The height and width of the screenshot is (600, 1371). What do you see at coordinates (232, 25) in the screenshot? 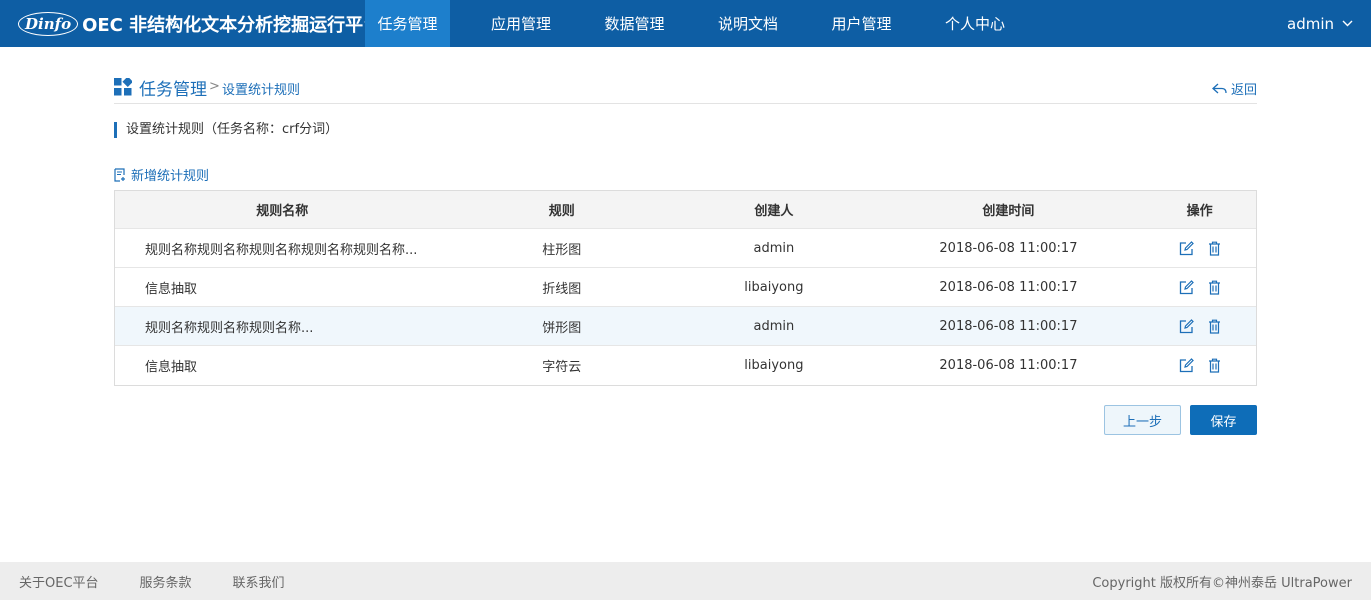
I see `app-title: OEC 非结构化文本分析挖掘运行平台` at bounding box center [232, 25].